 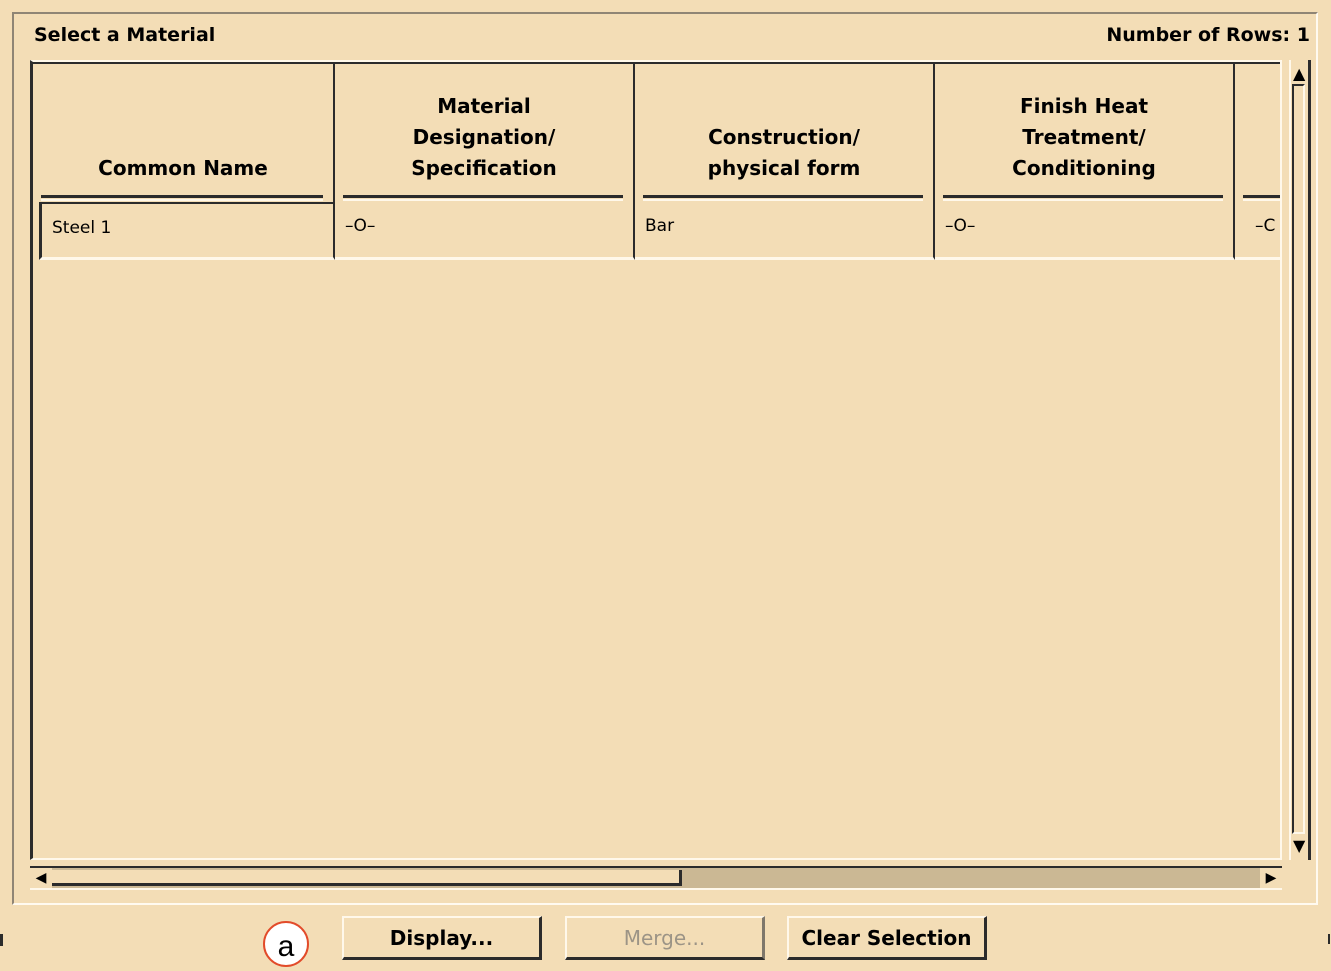 I want to click on panel-title: Select a Material, so click(x=125, y=35).